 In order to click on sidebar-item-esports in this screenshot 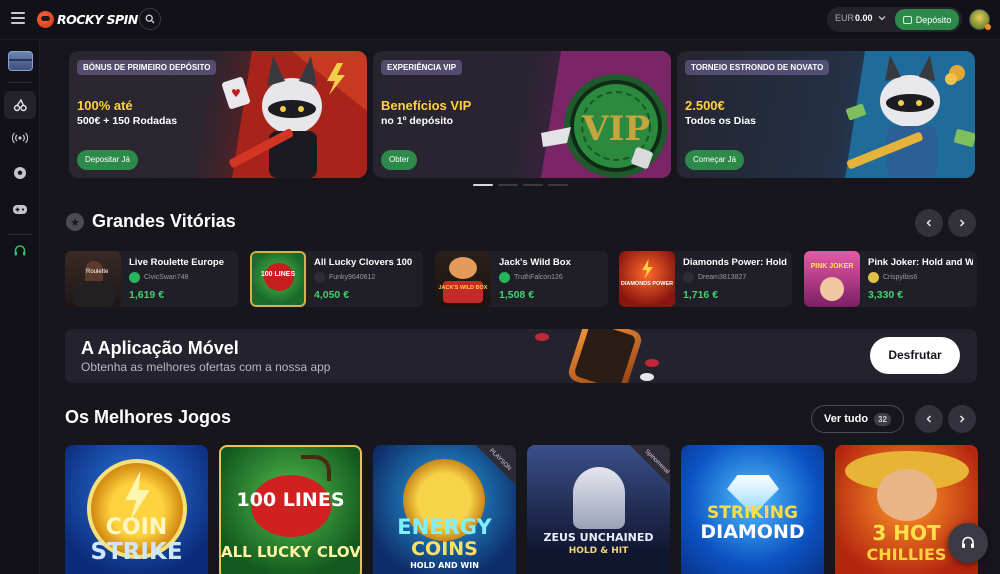, I will do `click(20, 209)`.